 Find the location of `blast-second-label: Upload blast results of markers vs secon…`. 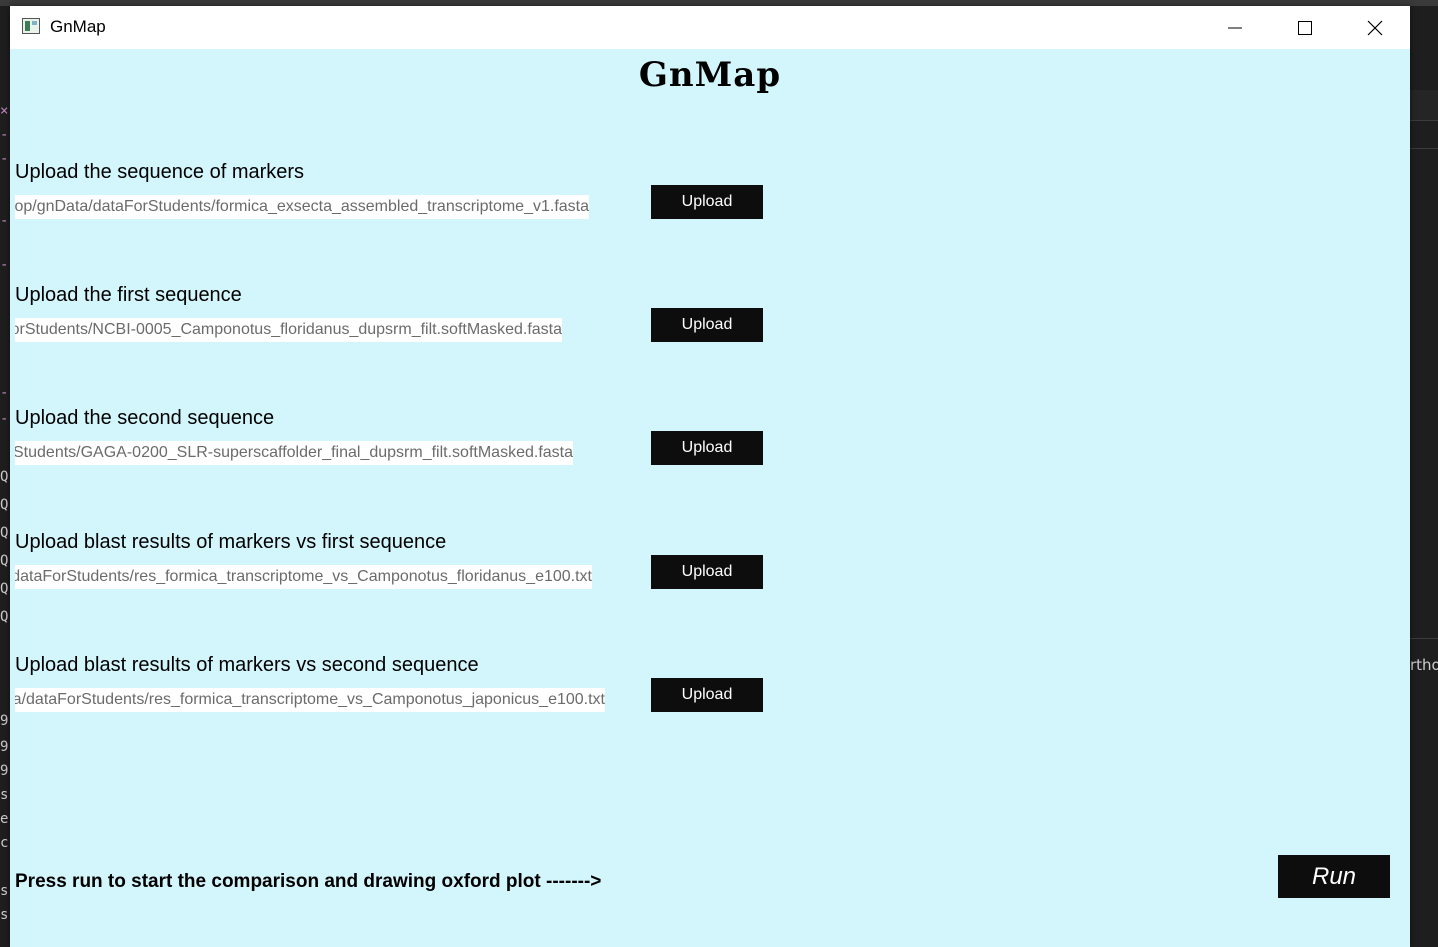

blast-second-label: Upload blast results of markers vs secon… is located at coordinates (247, 665).